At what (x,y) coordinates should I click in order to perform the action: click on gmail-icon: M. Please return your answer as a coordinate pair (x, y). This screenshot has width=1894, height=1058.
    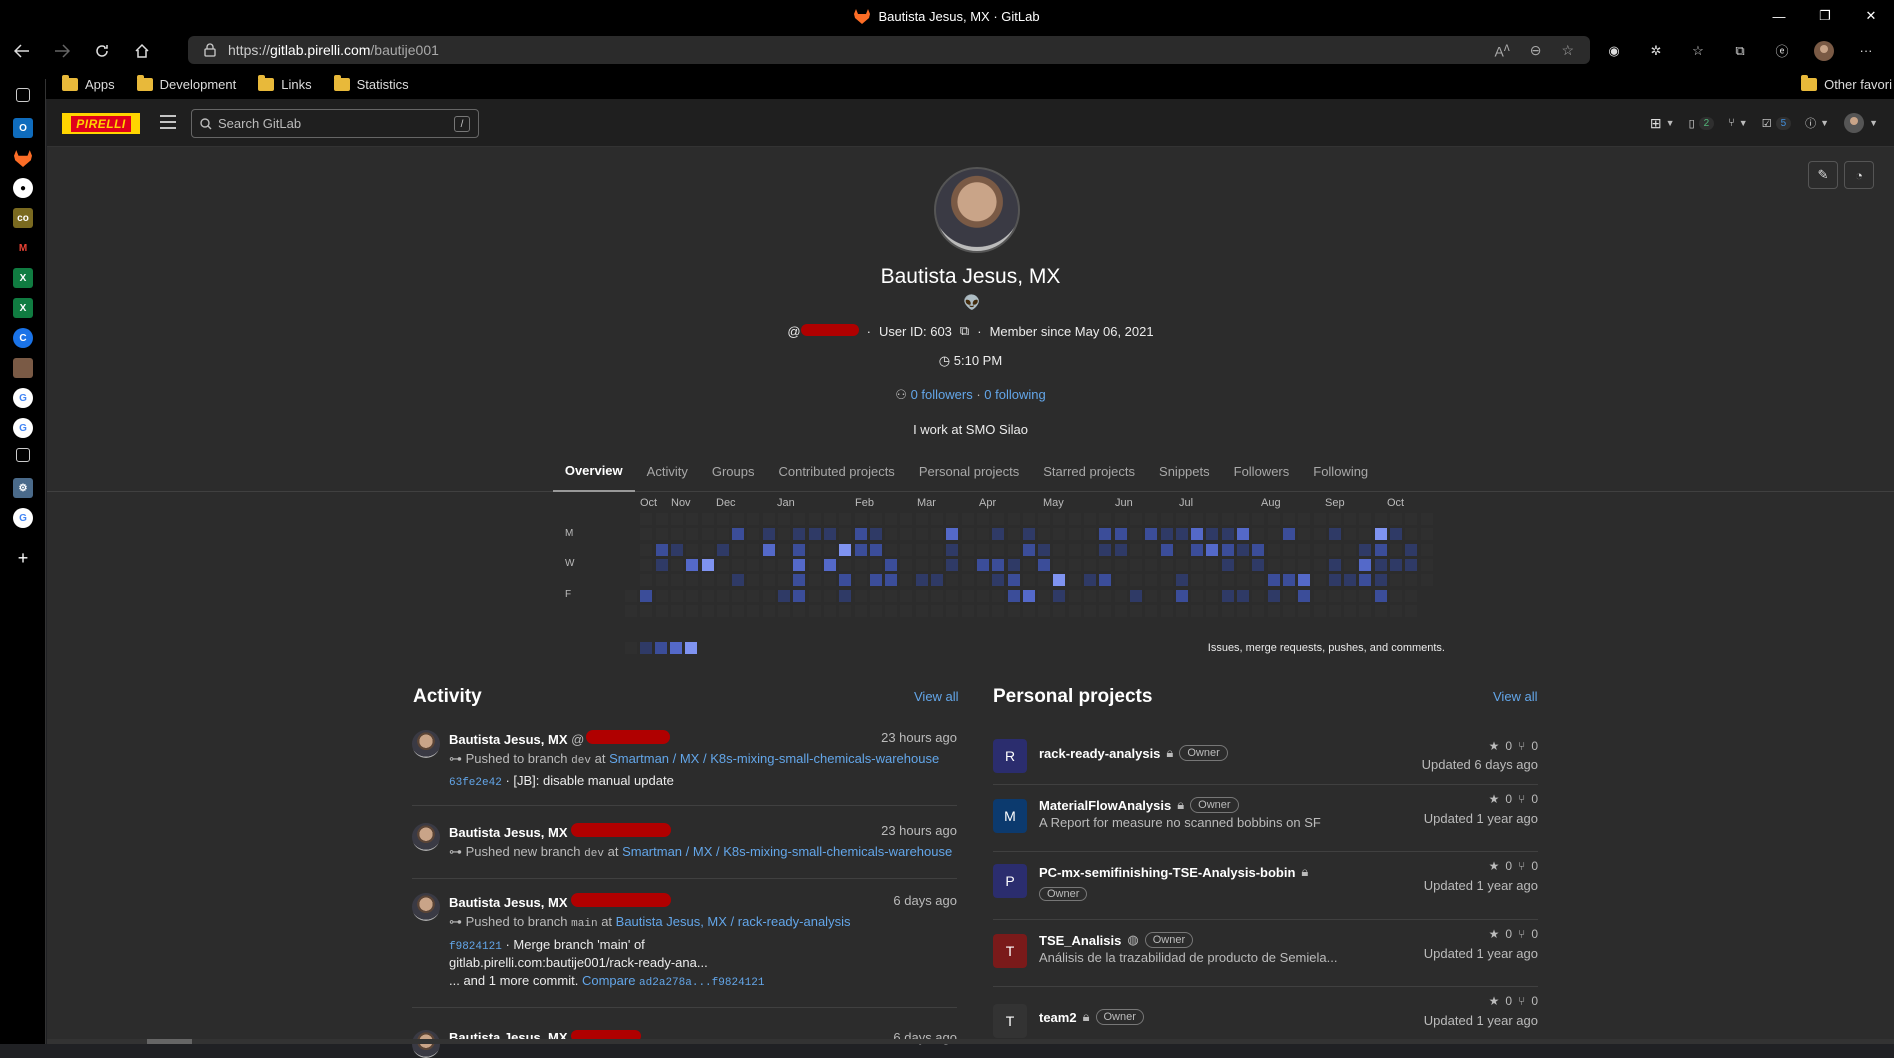
    Looking at the image, I should click on (23, 248).